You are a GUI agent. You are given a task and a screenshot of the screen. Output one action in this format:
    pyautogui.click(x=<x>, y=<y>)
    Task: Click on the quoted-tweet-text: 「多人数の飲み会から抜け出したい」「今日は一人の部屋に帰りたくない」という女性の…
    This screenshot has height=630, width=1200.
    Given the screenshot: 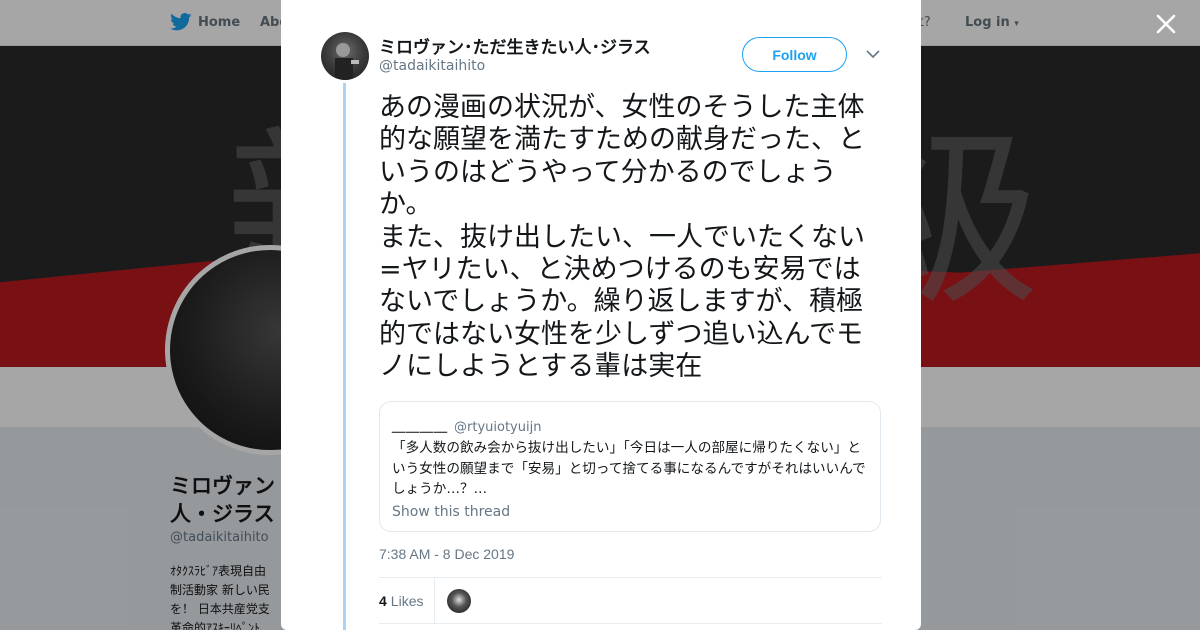 What is the action you would take?
    pyautogui.click(x=629, y=468)
    